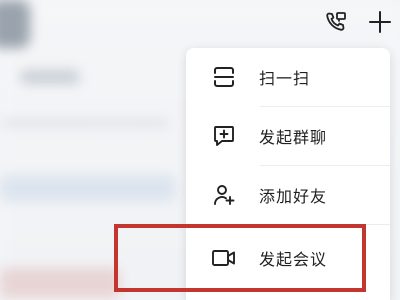  Describe the element at coordinates (224, 195) in the screenshot. I see `add-friend-icon` at that location.